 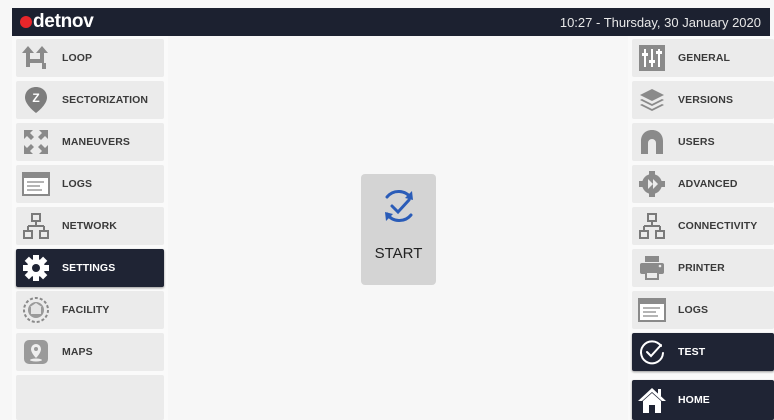 I want to click on printer-icon, so click(x=652, y=268).